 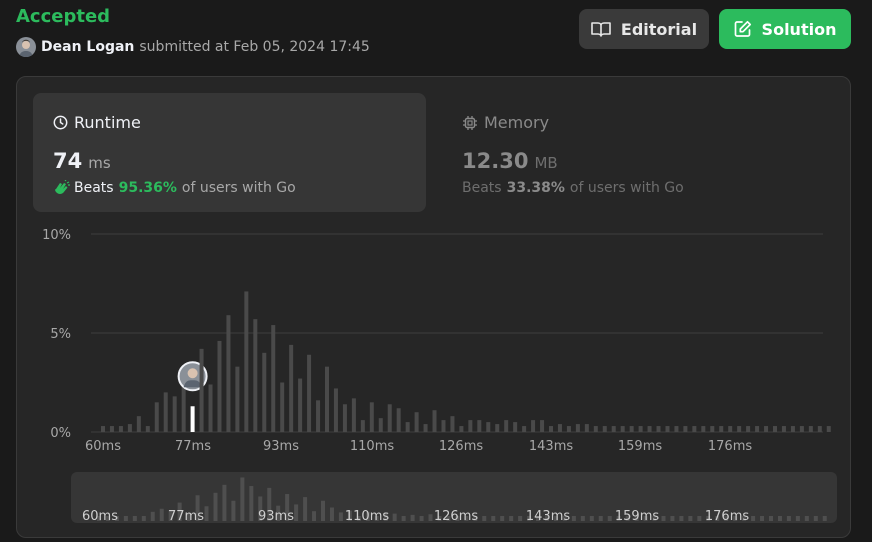 I want to click on editorial-button: Editorial, so click(x=644, y=29).